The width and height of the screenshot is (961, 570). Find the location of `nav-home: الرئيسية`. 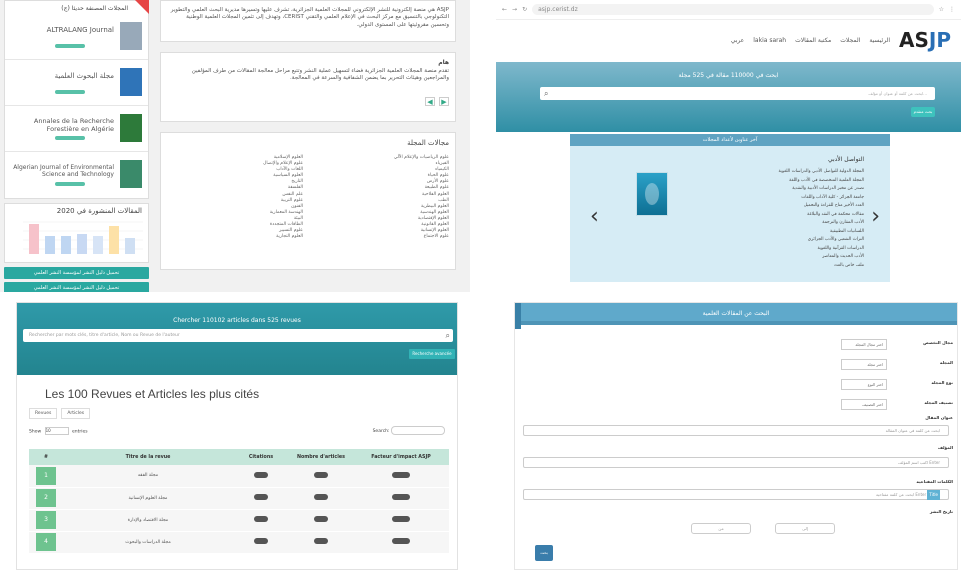

nav-home: الرئيسية is located at coordinates (879, 40).